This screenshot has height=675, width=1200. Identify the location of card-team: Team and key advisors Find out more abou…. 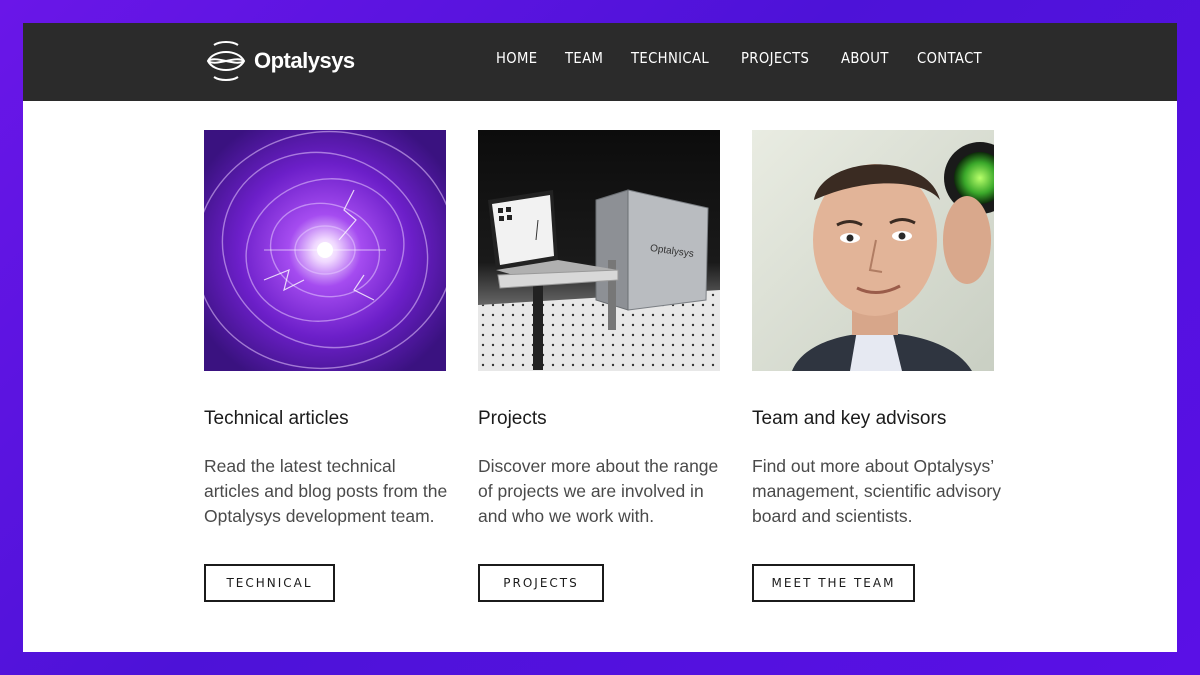
(876, 329).